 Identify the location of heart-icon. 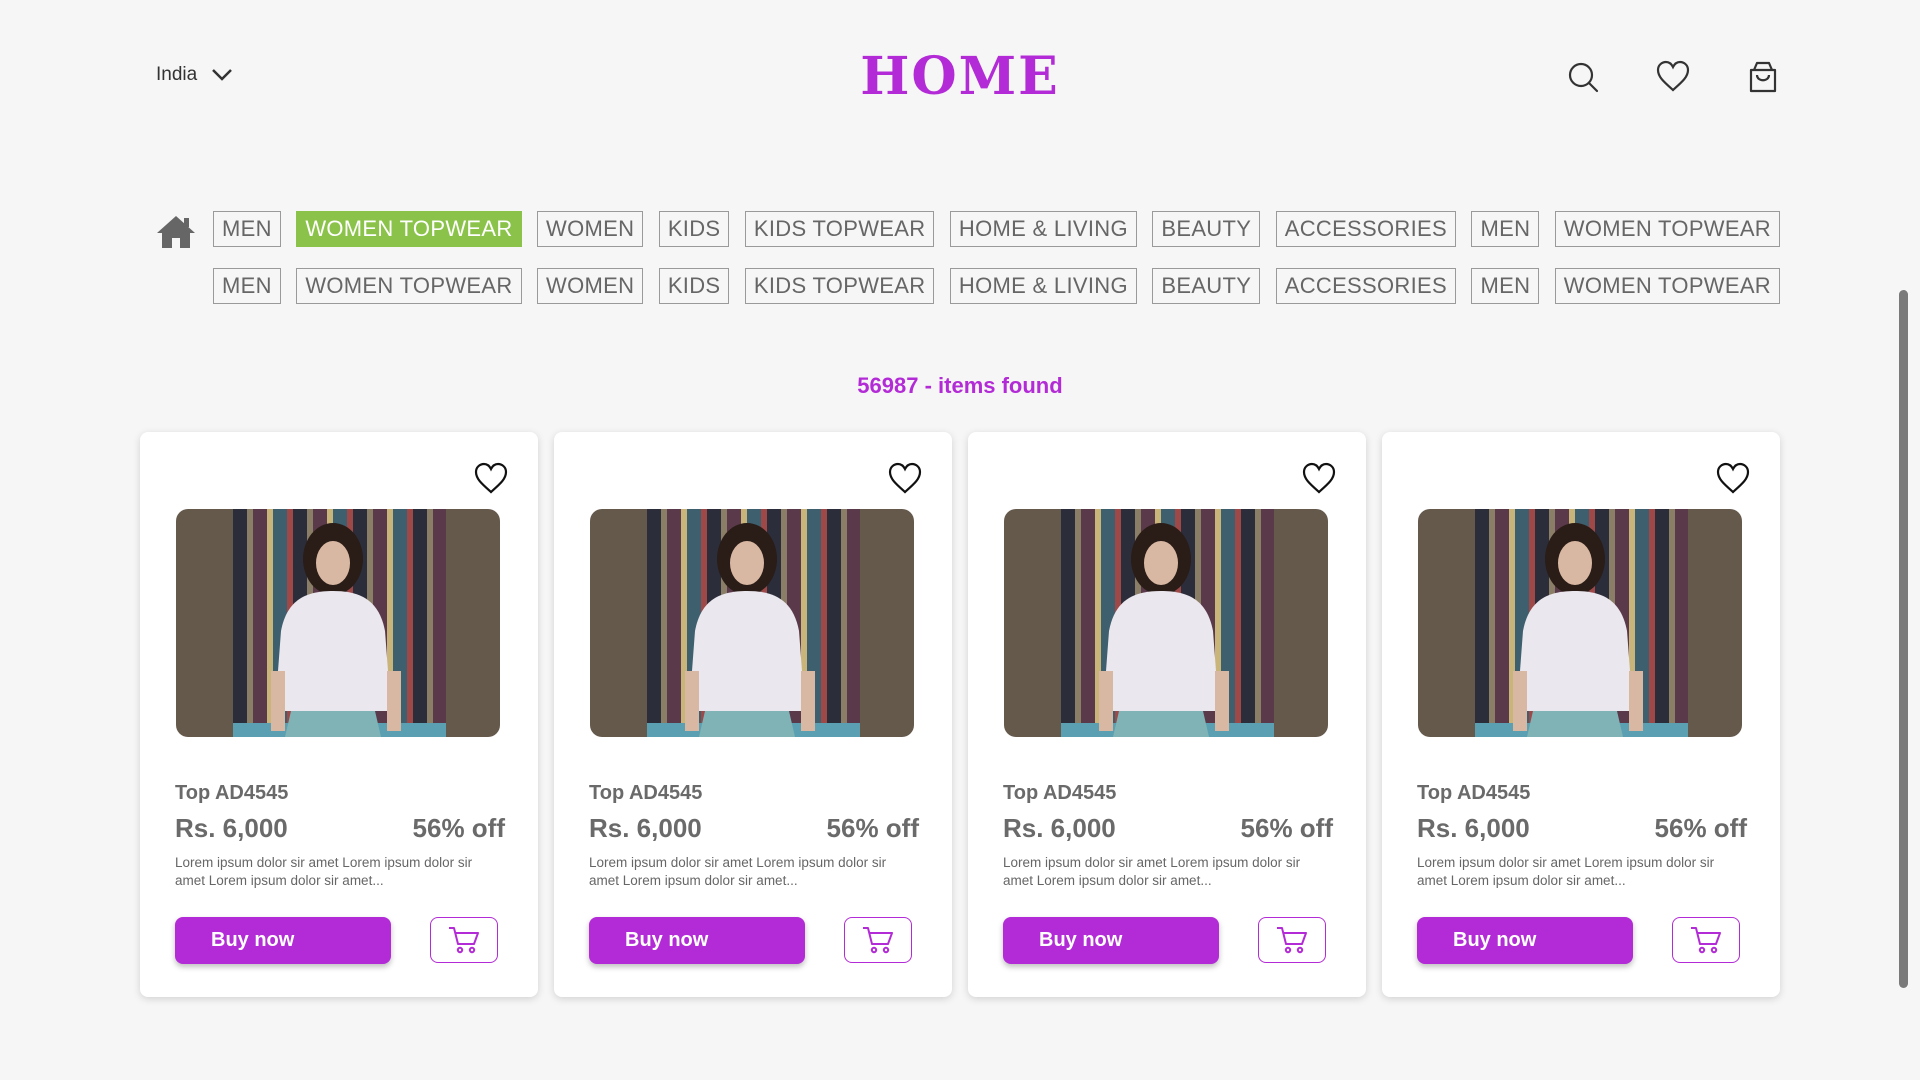
(1673, 77).